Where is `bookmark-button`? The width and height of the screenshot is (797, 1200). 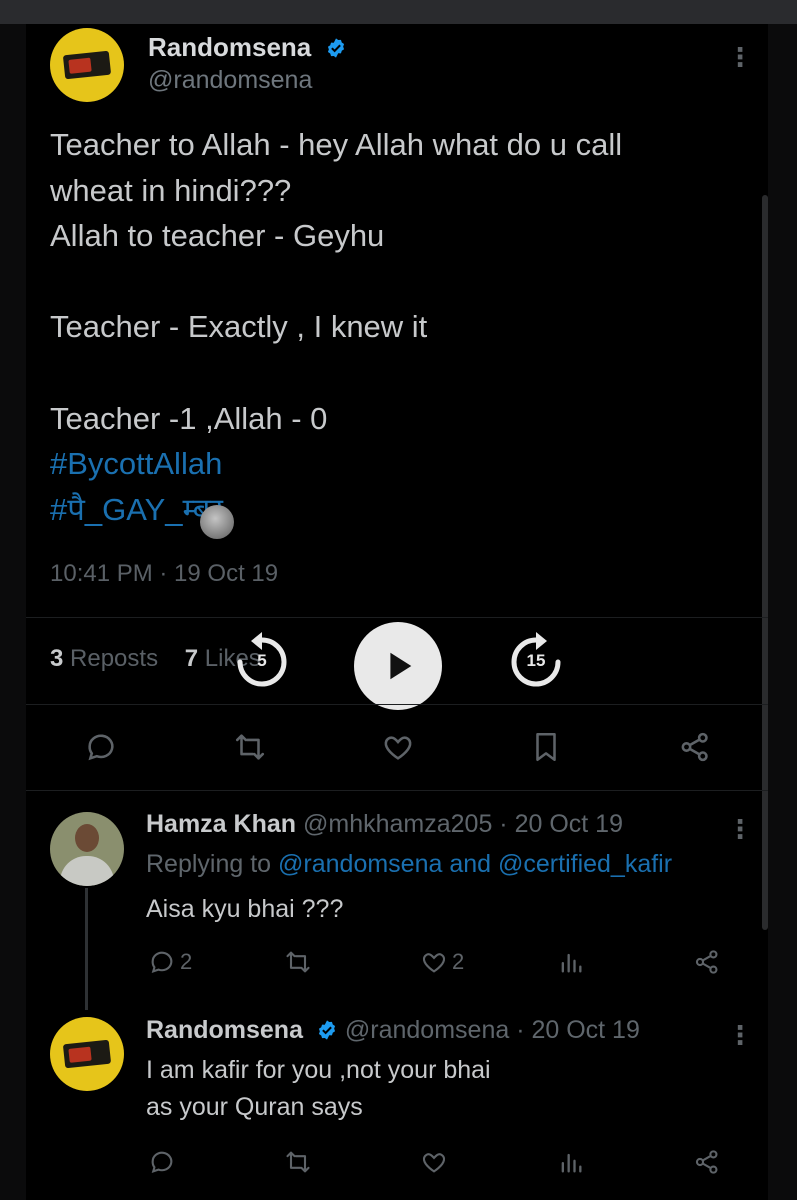 bookmark-button is located at coordinates (546, 747).